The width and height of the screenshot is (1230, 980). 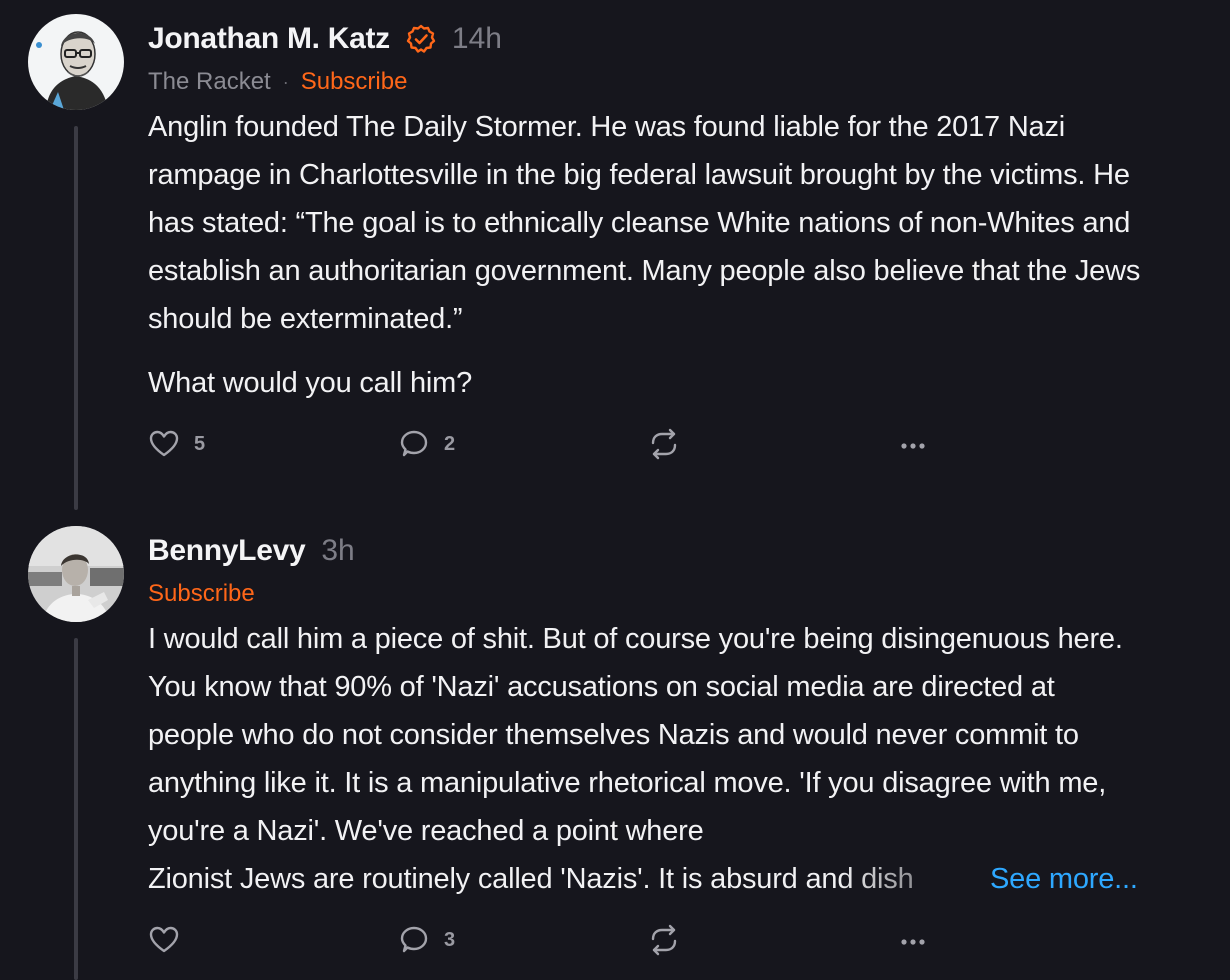 I want to click on reply-count: 3, so click(x=450, y=939).